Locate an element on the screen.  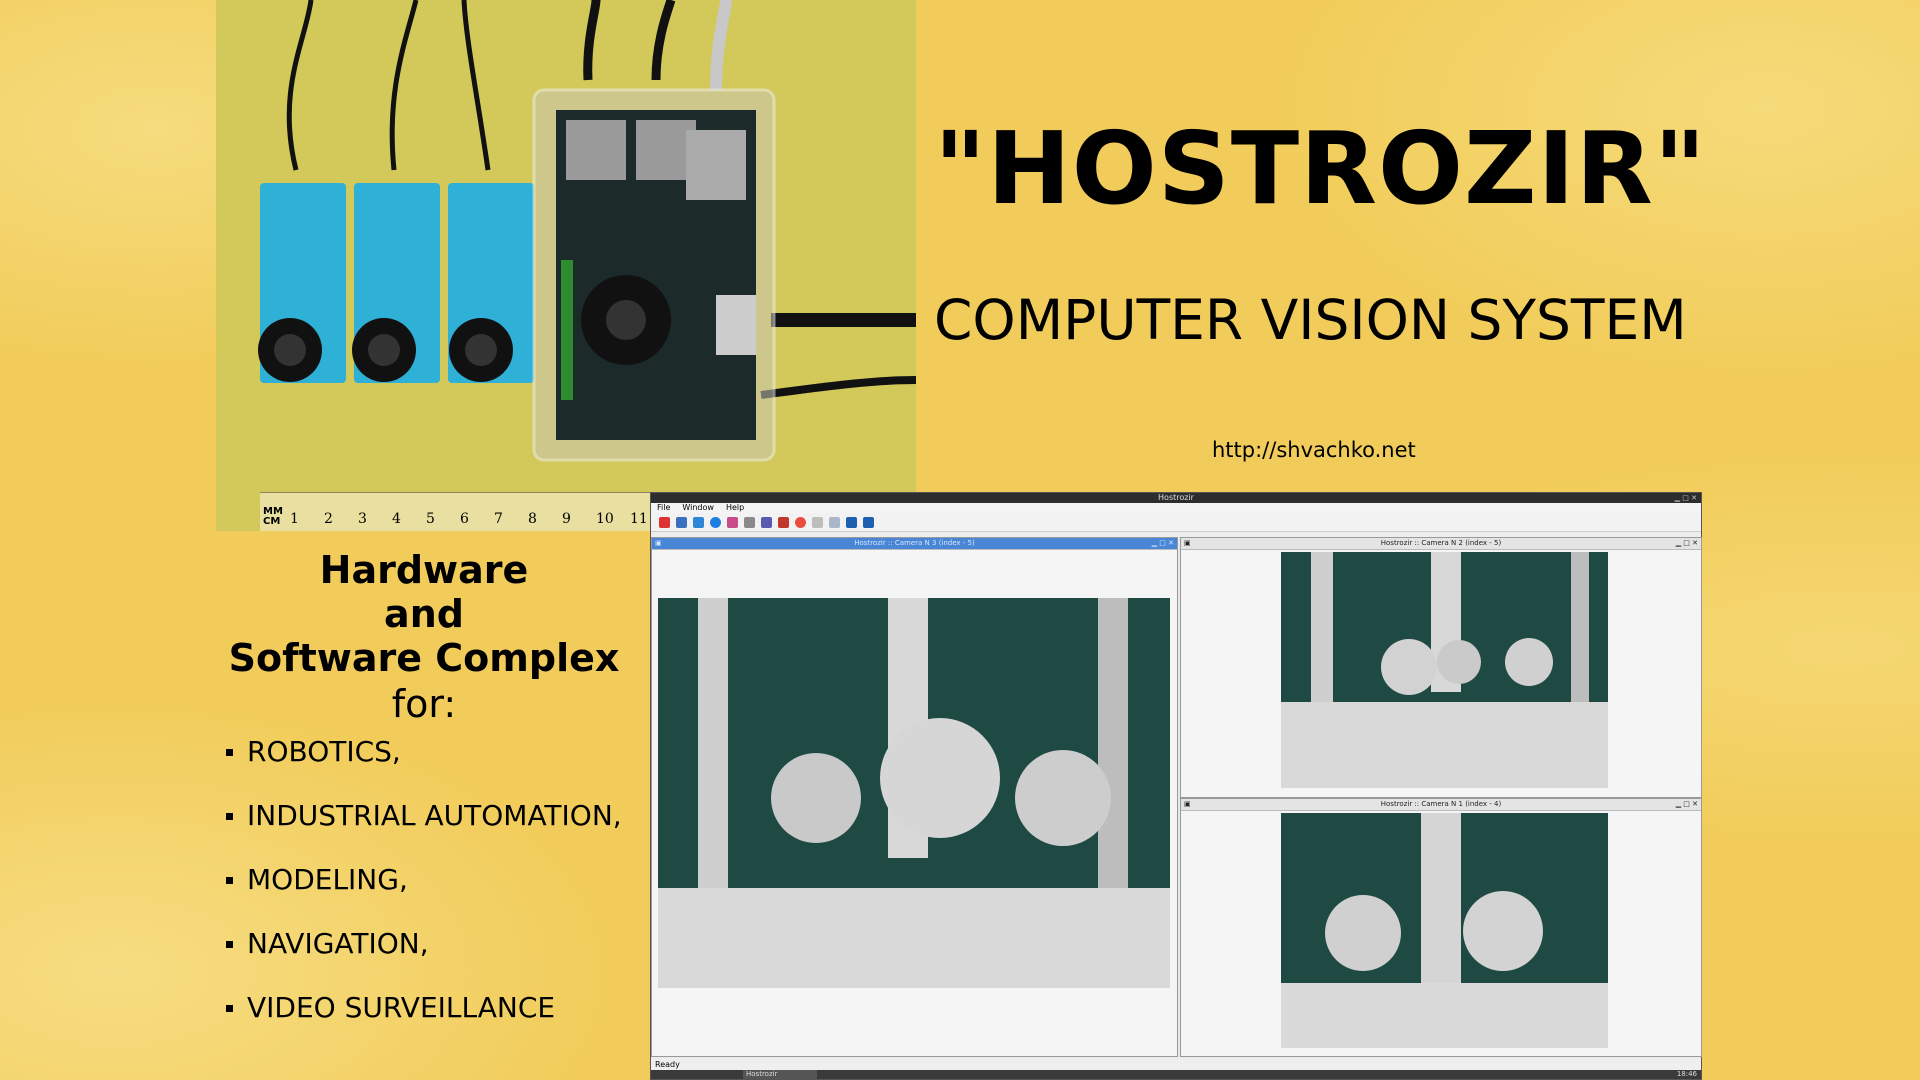
heading-line: and is located at coordinates (424, 614).